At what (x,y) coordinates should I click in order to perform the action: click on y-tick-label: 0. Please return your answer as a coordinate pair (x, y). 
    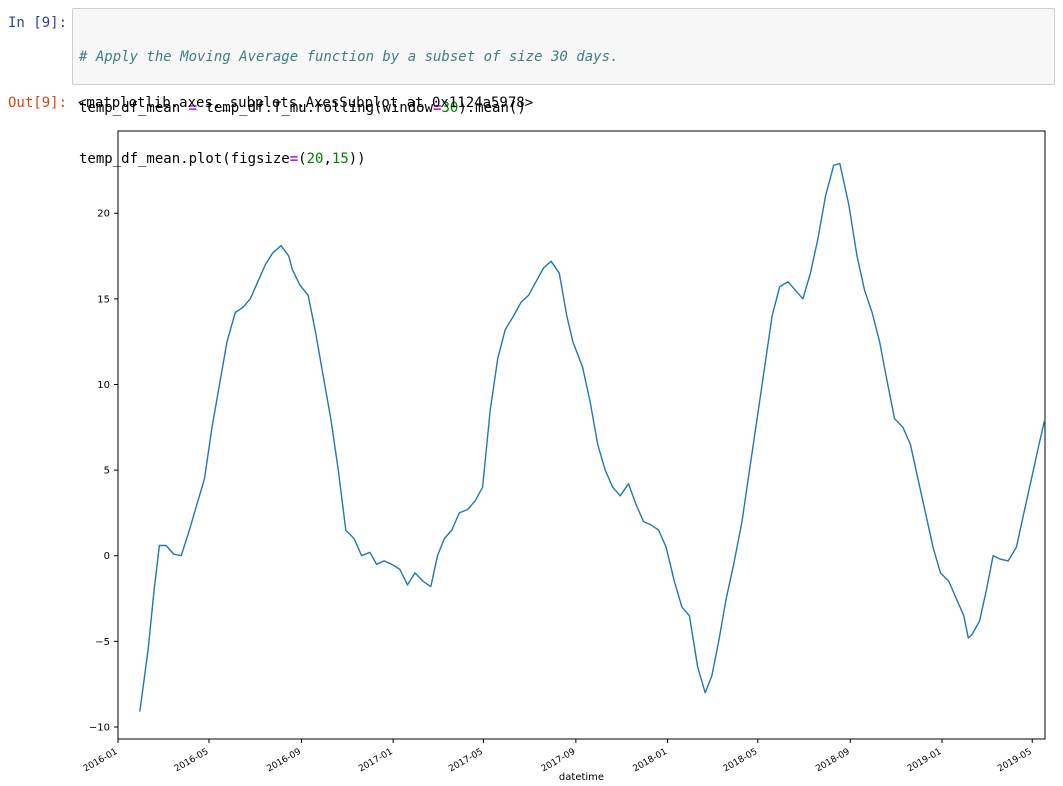
    Looking at the image, I should click on (107, 556).